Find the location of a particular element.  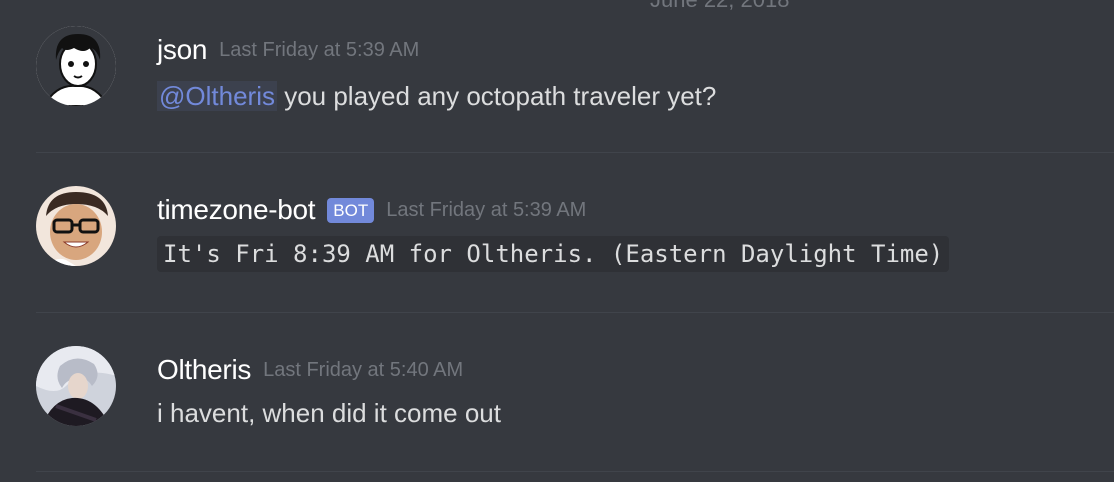

username: json is located at coordinates (182, 50).